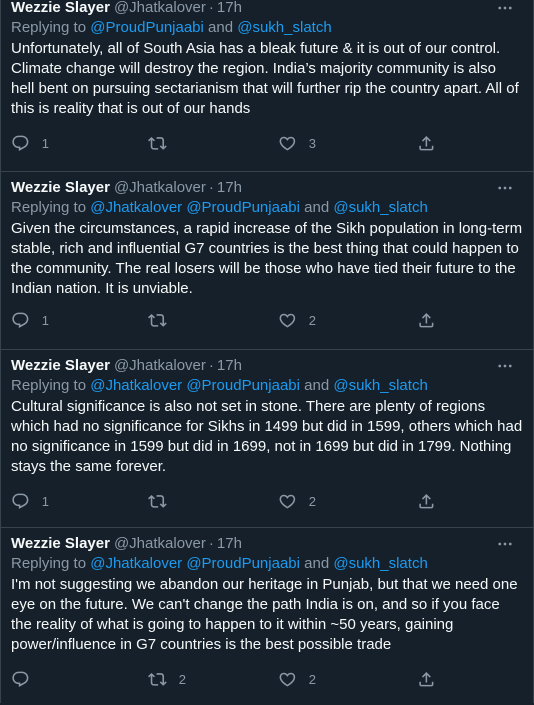 The image size is (534, 705). I want to click on like-count: 3, so click(312, 143).